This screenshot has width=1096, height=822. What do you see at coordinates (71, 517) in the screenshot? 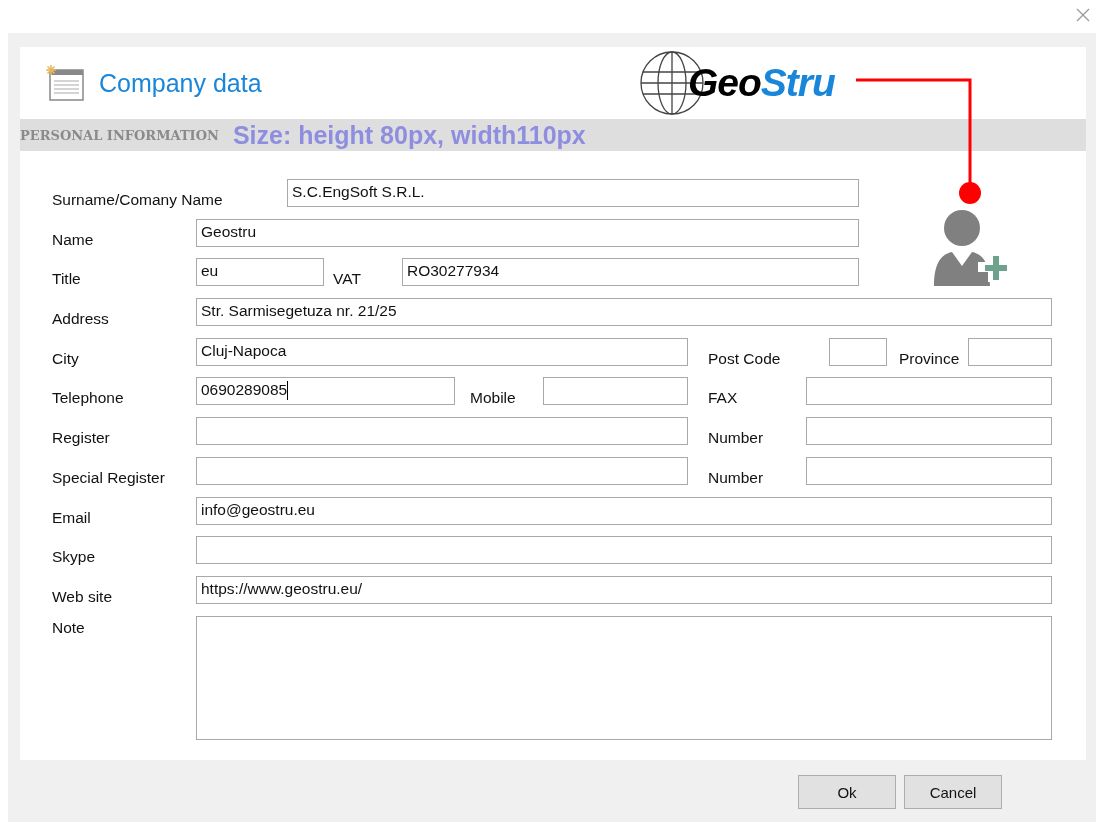
I see `field-label: Email` at bounding box center [71, 517].